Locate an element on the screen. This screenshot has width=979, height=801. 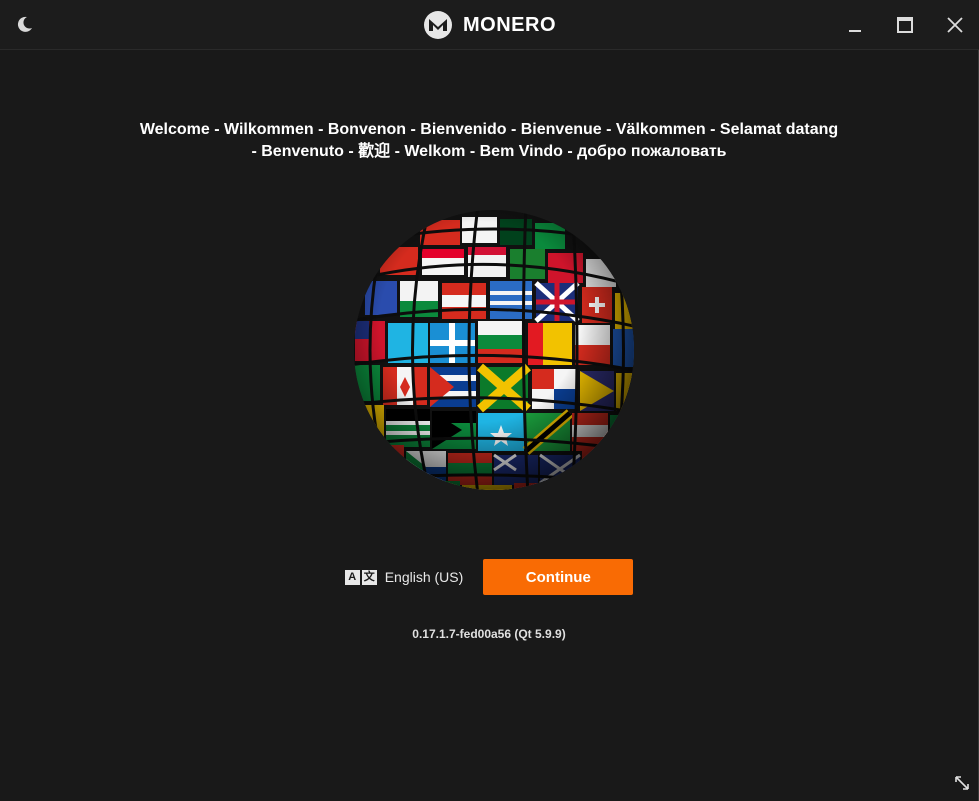
resize-icon is located at coordinates (962, 783).